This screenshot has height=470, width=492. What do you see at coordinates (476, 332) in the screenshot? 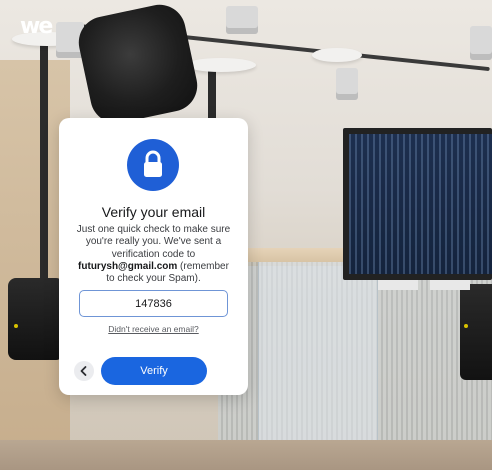
I see `wall-speaker-right` at bounding box center [476, 332].